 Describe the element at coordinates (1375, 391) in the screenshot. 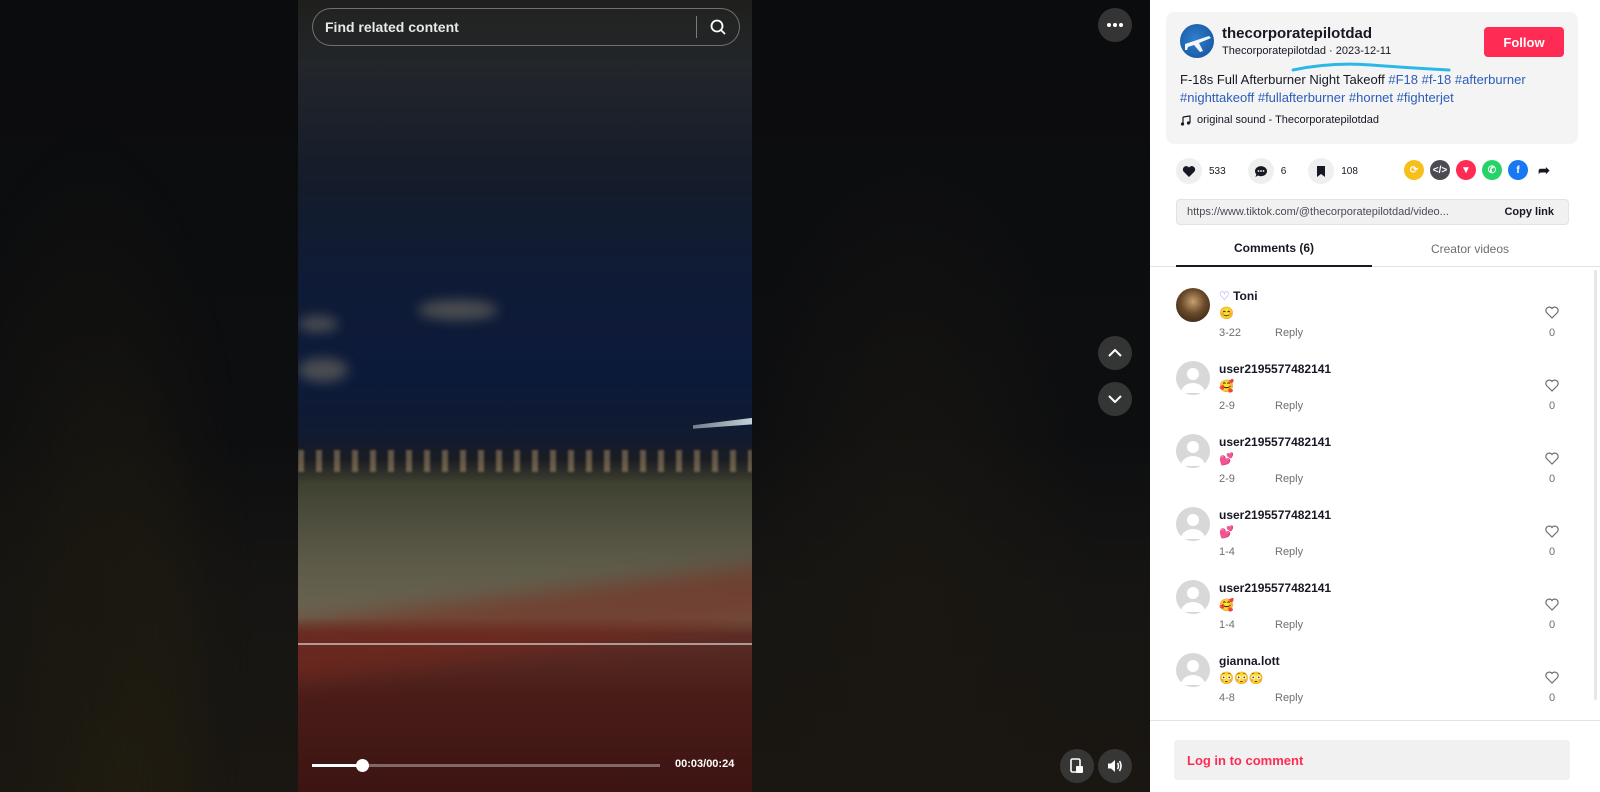

I see `comment-item: user2195577482141 🥰 2-9 Reply 0` at that location.